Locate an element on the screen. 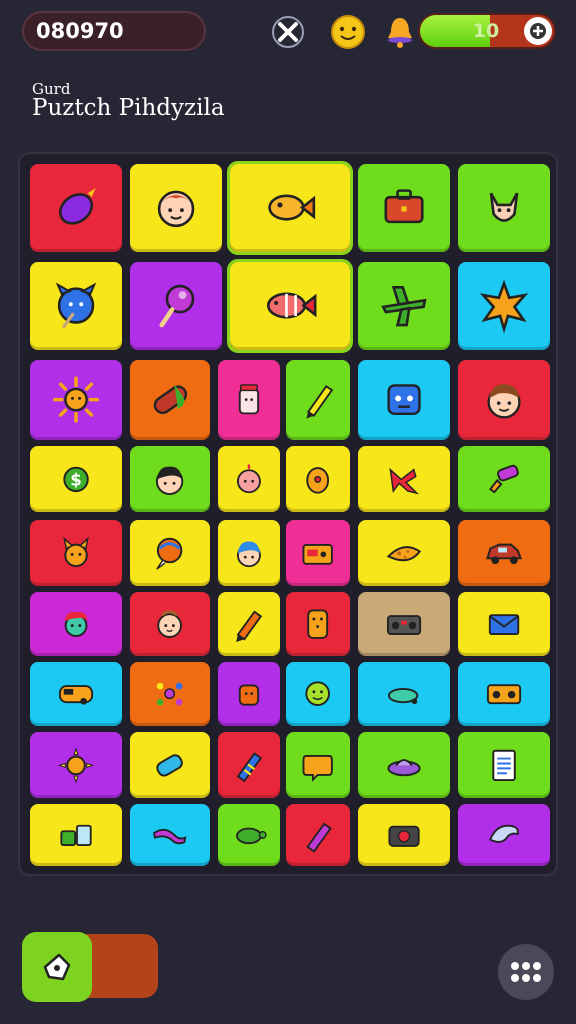  tile-r1-c2 is located at coordinates (176, 208).